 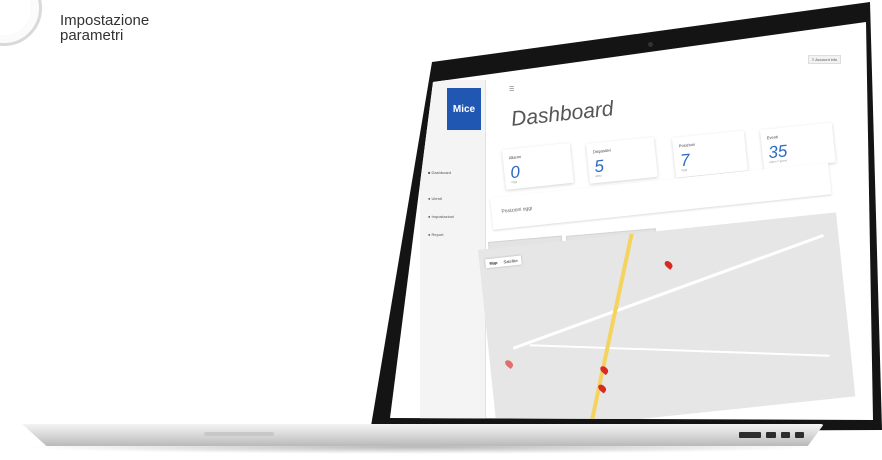 What do you see at coordinates (517, 210) in the screenshot?
I see `panel-title: Posizioni oggi` at bounding box center [517, 210].